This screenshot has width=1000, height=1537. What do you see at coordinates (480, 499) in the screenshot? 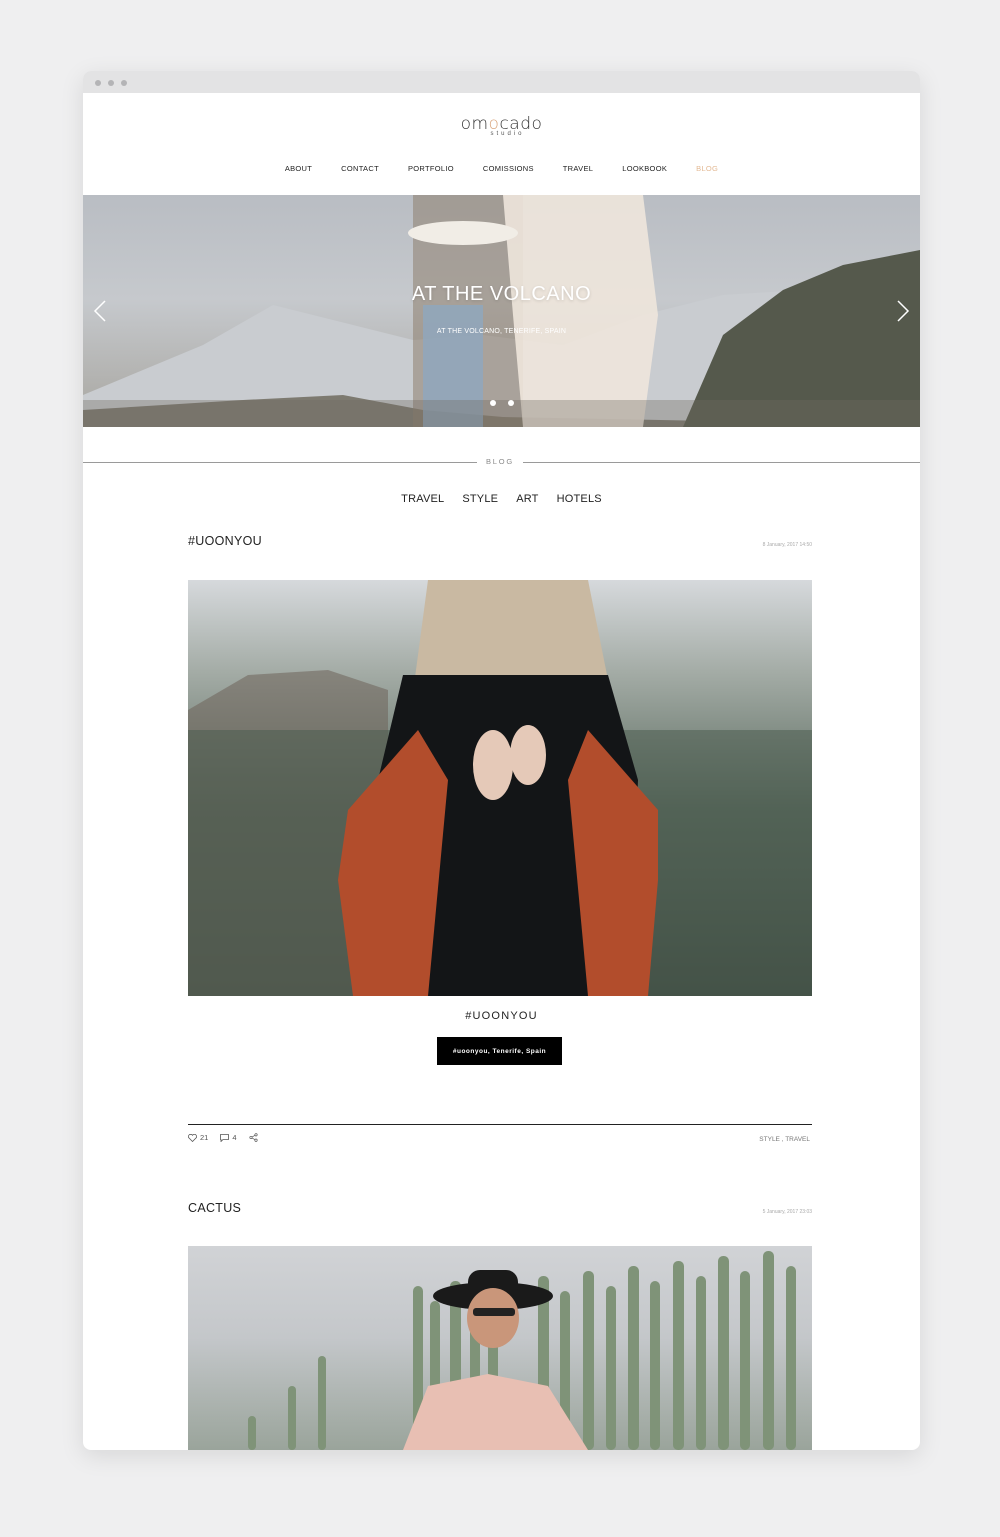
I see `category-style: STYLE` at bounding box center [480, 499].